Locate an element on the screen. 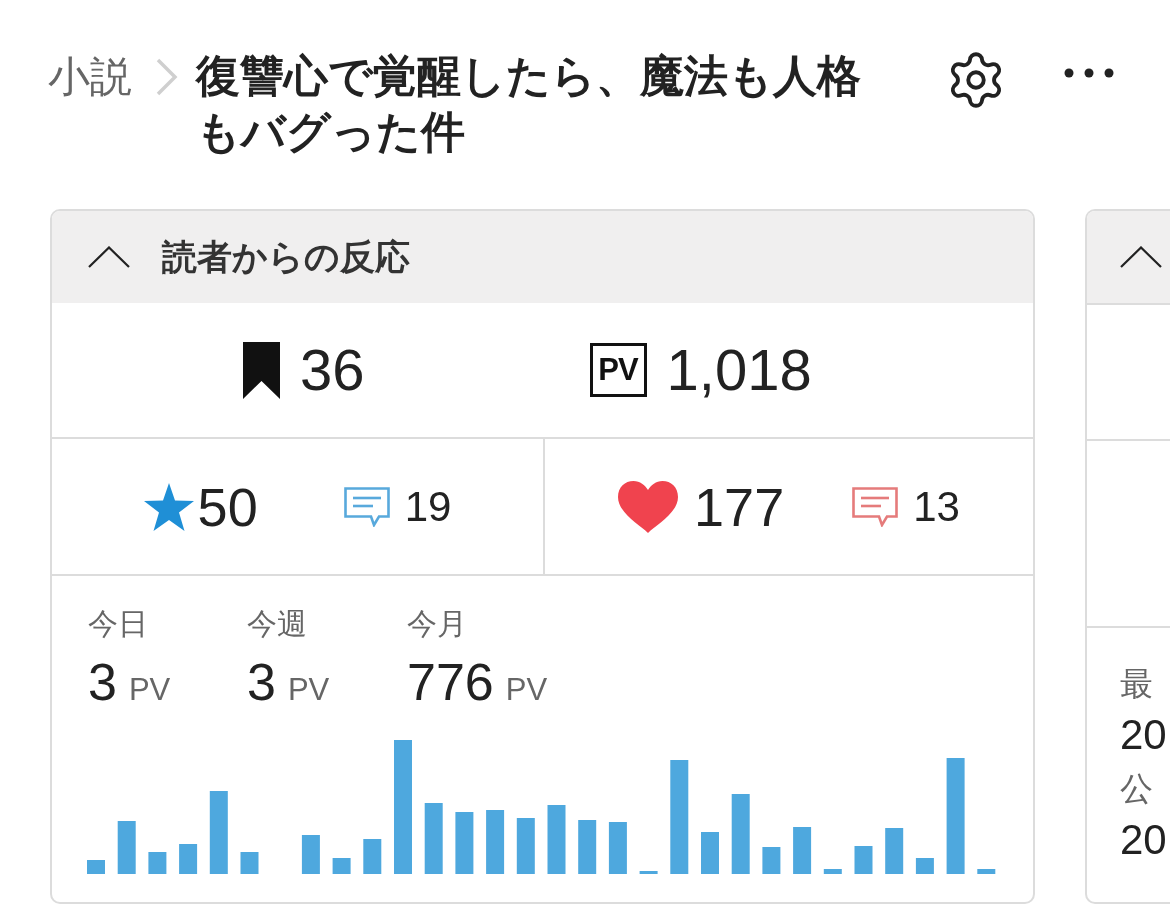 Image resolution: width=1170 pixels, height=914 pixels. star-count: 50 is located at coordinates (227, 506).